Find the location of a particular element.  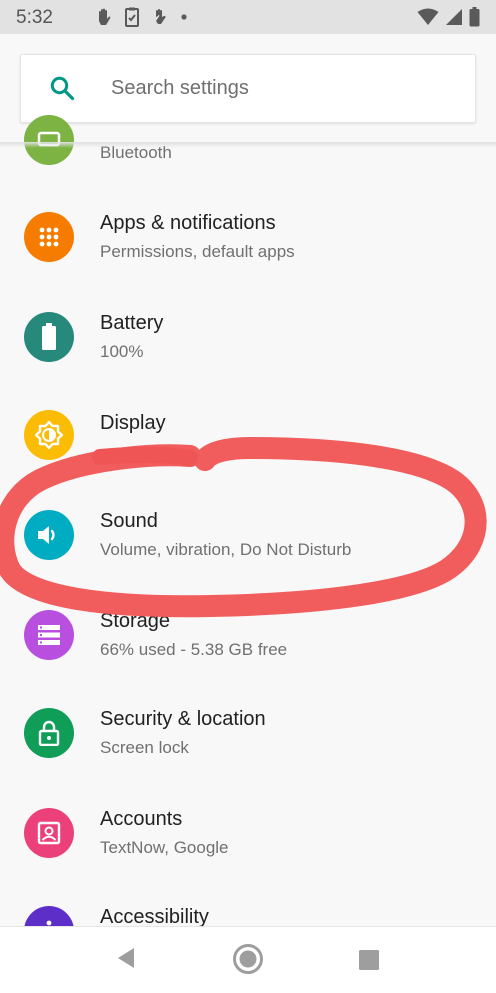

settings-item-title: Accounts is located at coordinates (141, 819).